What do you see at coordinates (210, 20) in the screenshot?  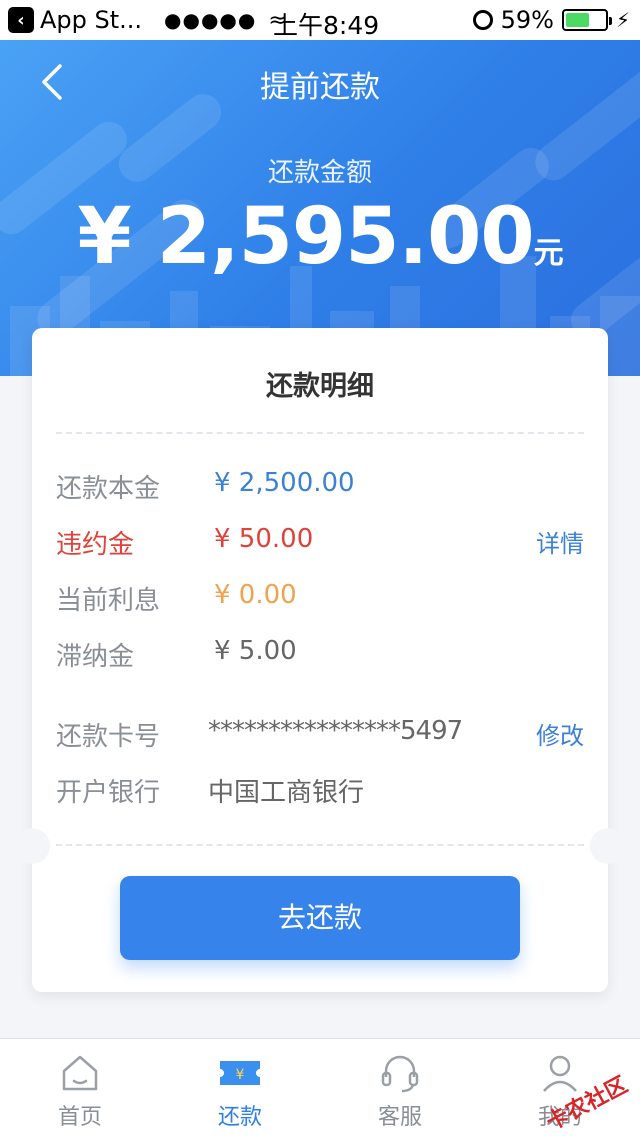 I see `signal-icon: ●●●●●` at bounding box center [210, 20].